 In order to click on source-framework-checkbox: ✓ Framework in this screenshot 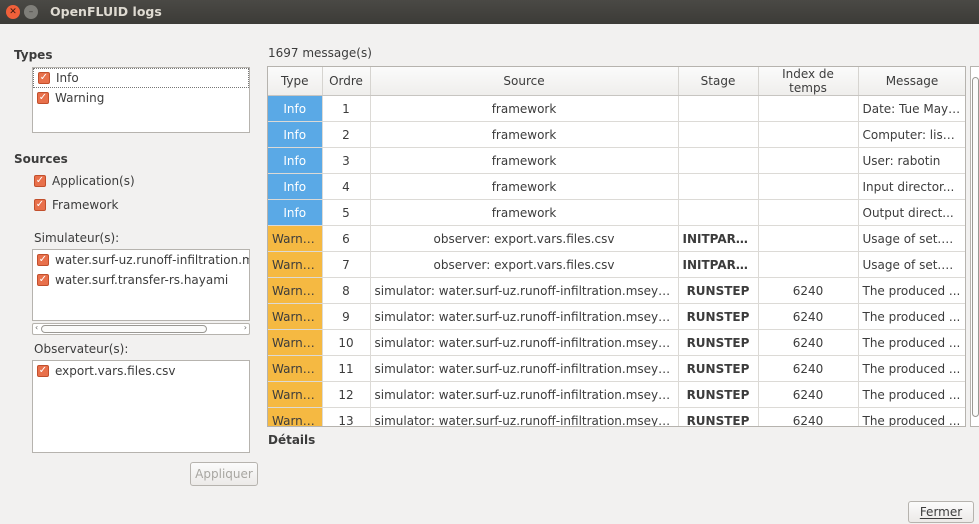, I will do `click(76, 205)`.